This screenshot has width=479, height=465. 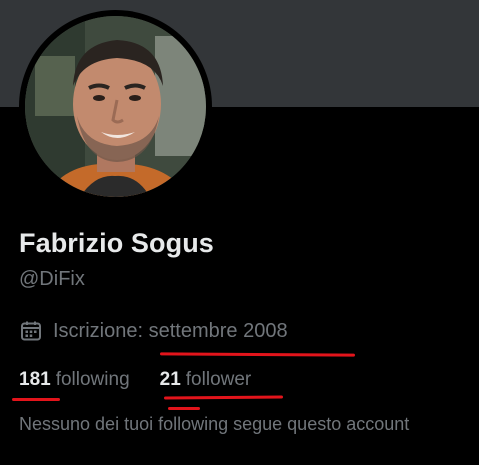 I want to click on followers-count: 21, so click(x=170, y=379).